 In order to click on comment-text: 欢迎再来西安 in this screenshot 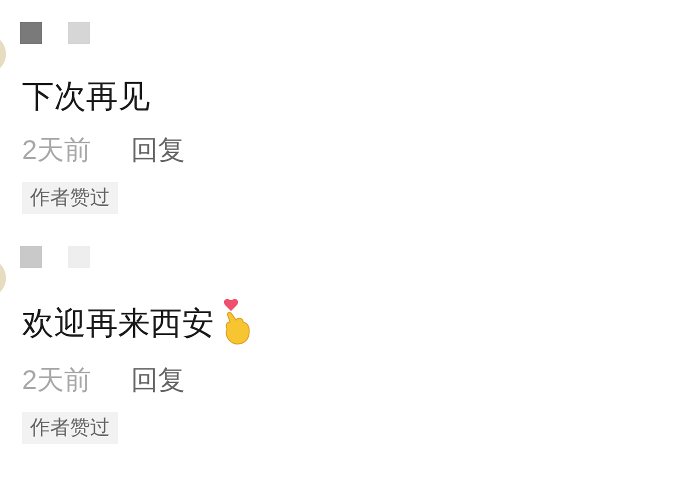, I will do `click(118, 323)`.